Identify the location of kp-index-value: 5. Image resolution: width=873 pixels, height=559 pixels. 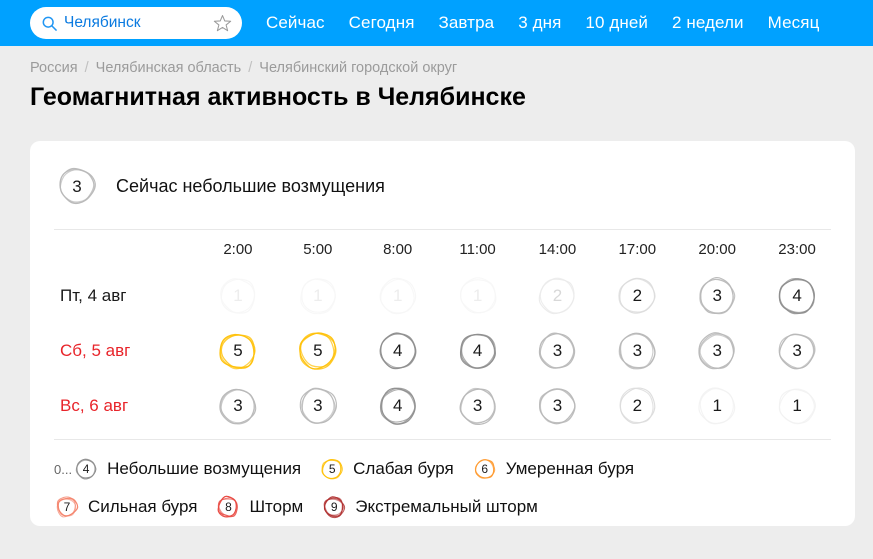
(318, 350).